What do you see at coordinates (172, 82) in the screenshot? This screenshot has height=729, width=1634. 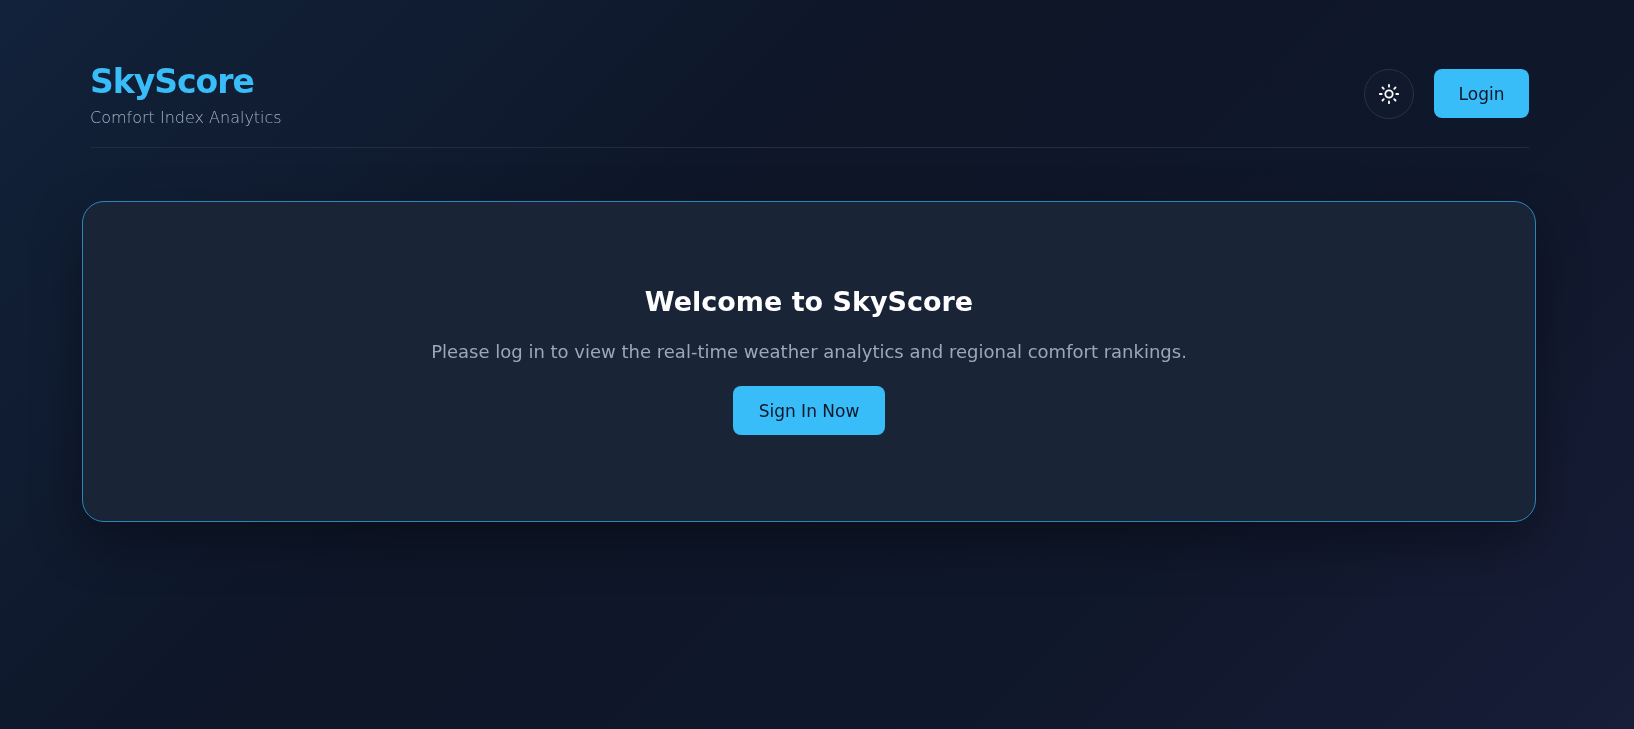 I see `app-title: SkyScore` at bounding box center [172, 82].